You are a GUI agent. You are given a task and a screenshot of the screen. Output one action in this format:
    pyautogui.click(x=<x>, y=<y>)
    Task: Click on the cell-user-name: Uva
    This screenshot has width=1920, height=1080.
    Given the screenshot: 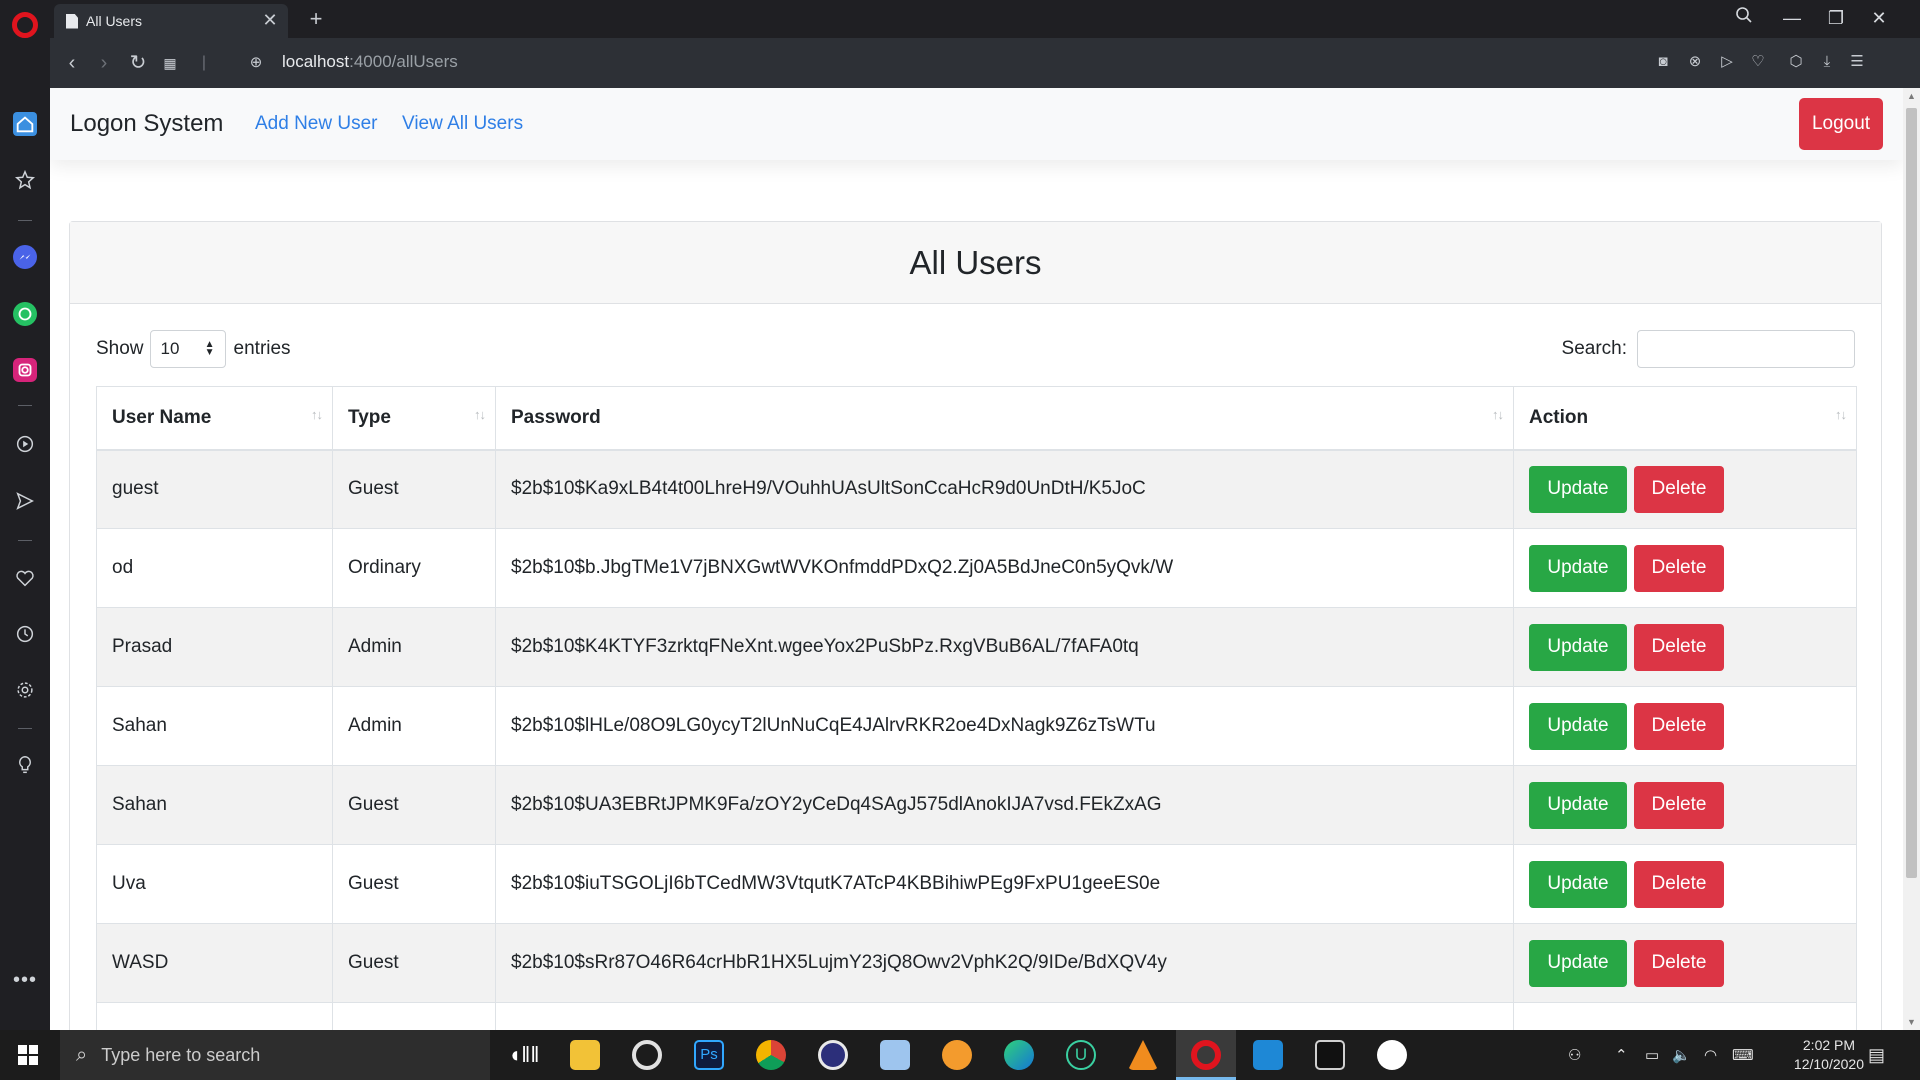 What is the action you would take?
    pyautogui.click(x=214, y=884)
    